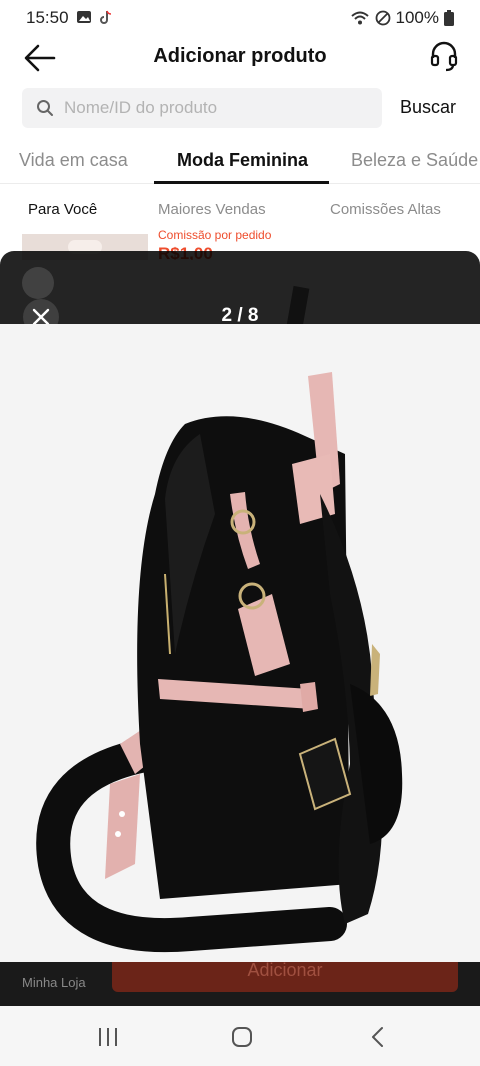 Image resolution: width=480 pixels, height=1066 pixels. I want to click on tab-beleza-e-saude: Beleza e Saúde, so click(414, 160).